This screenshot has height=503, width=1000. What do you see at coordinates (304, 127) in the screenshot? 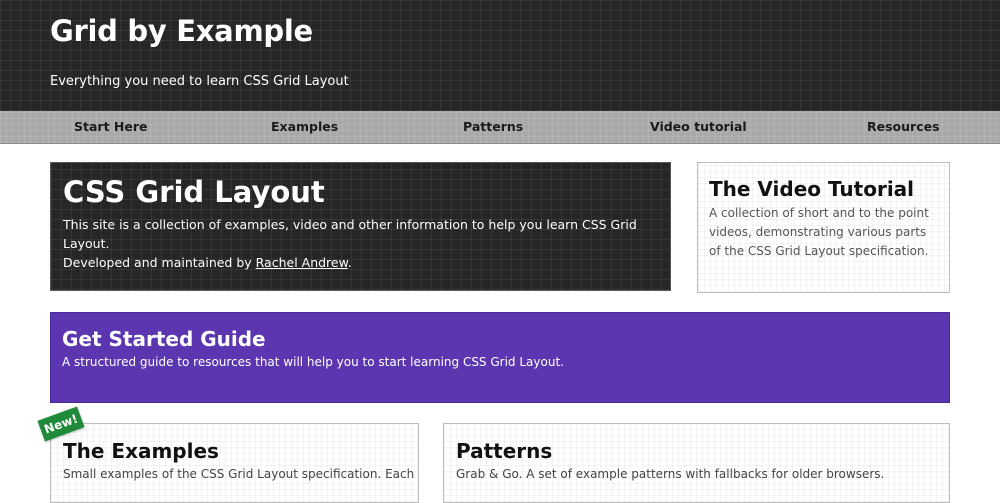
I see `nav-examples: Examples` at bounding box center [304, 127].